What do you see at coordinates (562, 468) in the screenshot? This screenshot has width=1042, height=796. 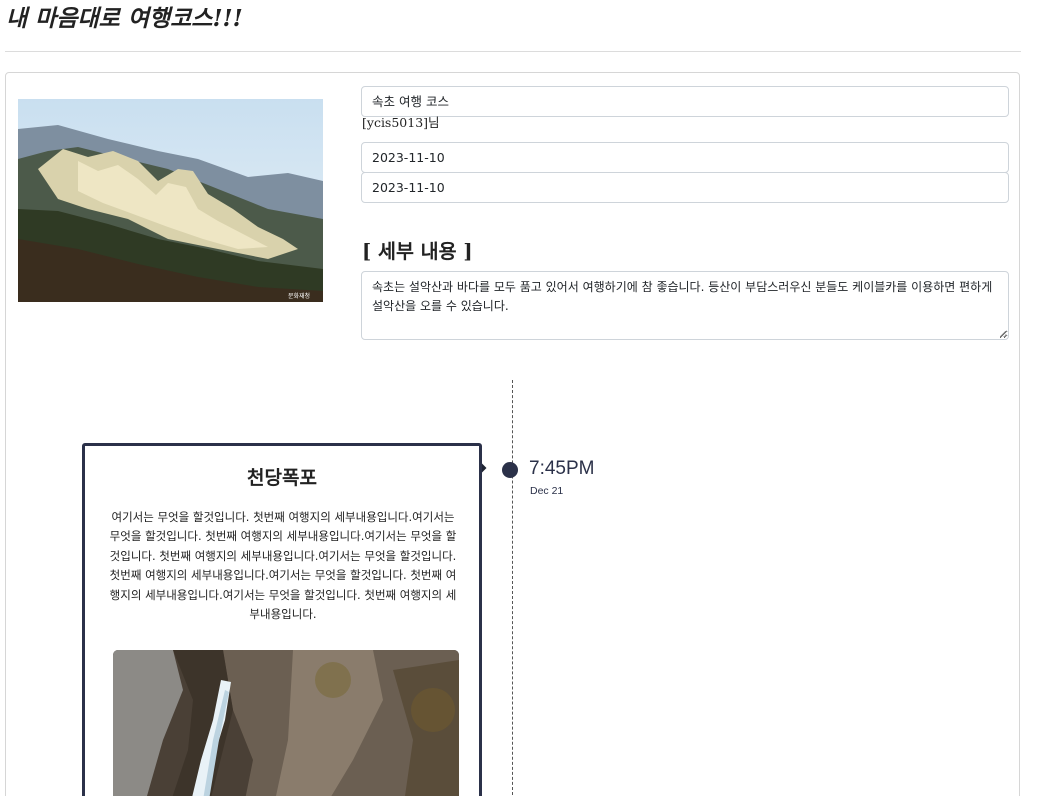 I see `stop-time: 7:45PM` at bounding box center [562, 468].